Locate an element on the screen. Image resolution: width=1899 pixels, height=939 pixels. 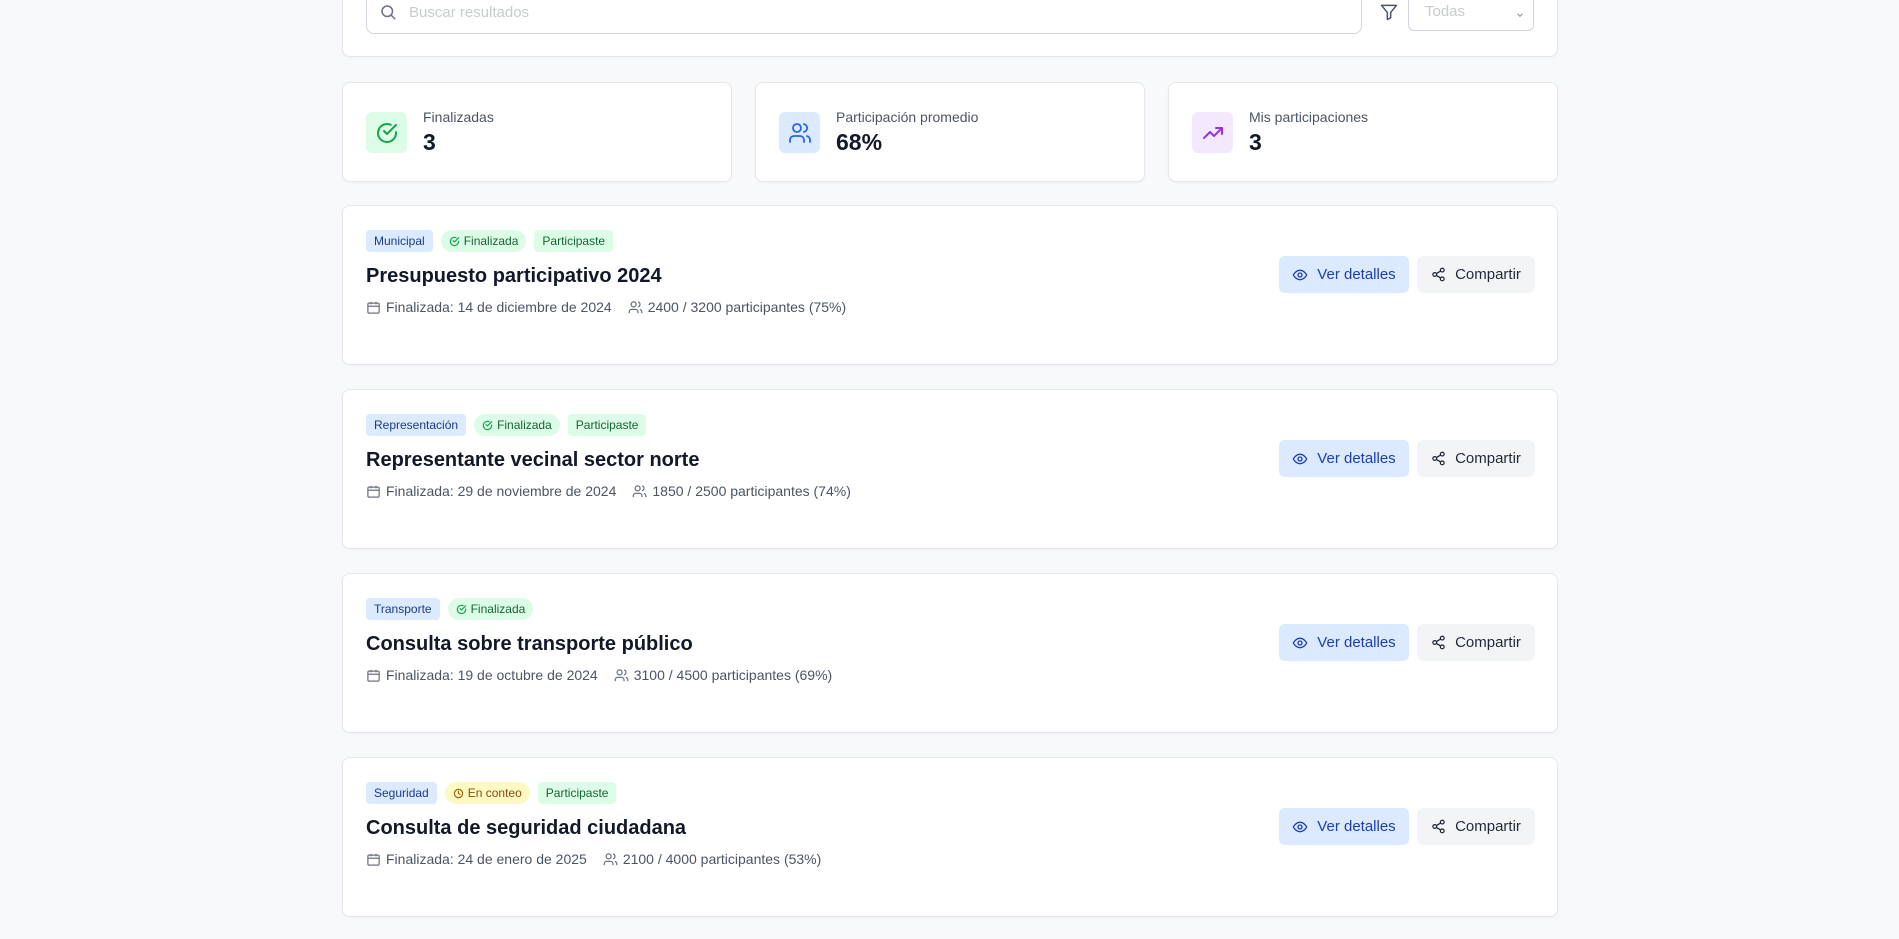
filter-icon is located at coordinates (1389, 14).